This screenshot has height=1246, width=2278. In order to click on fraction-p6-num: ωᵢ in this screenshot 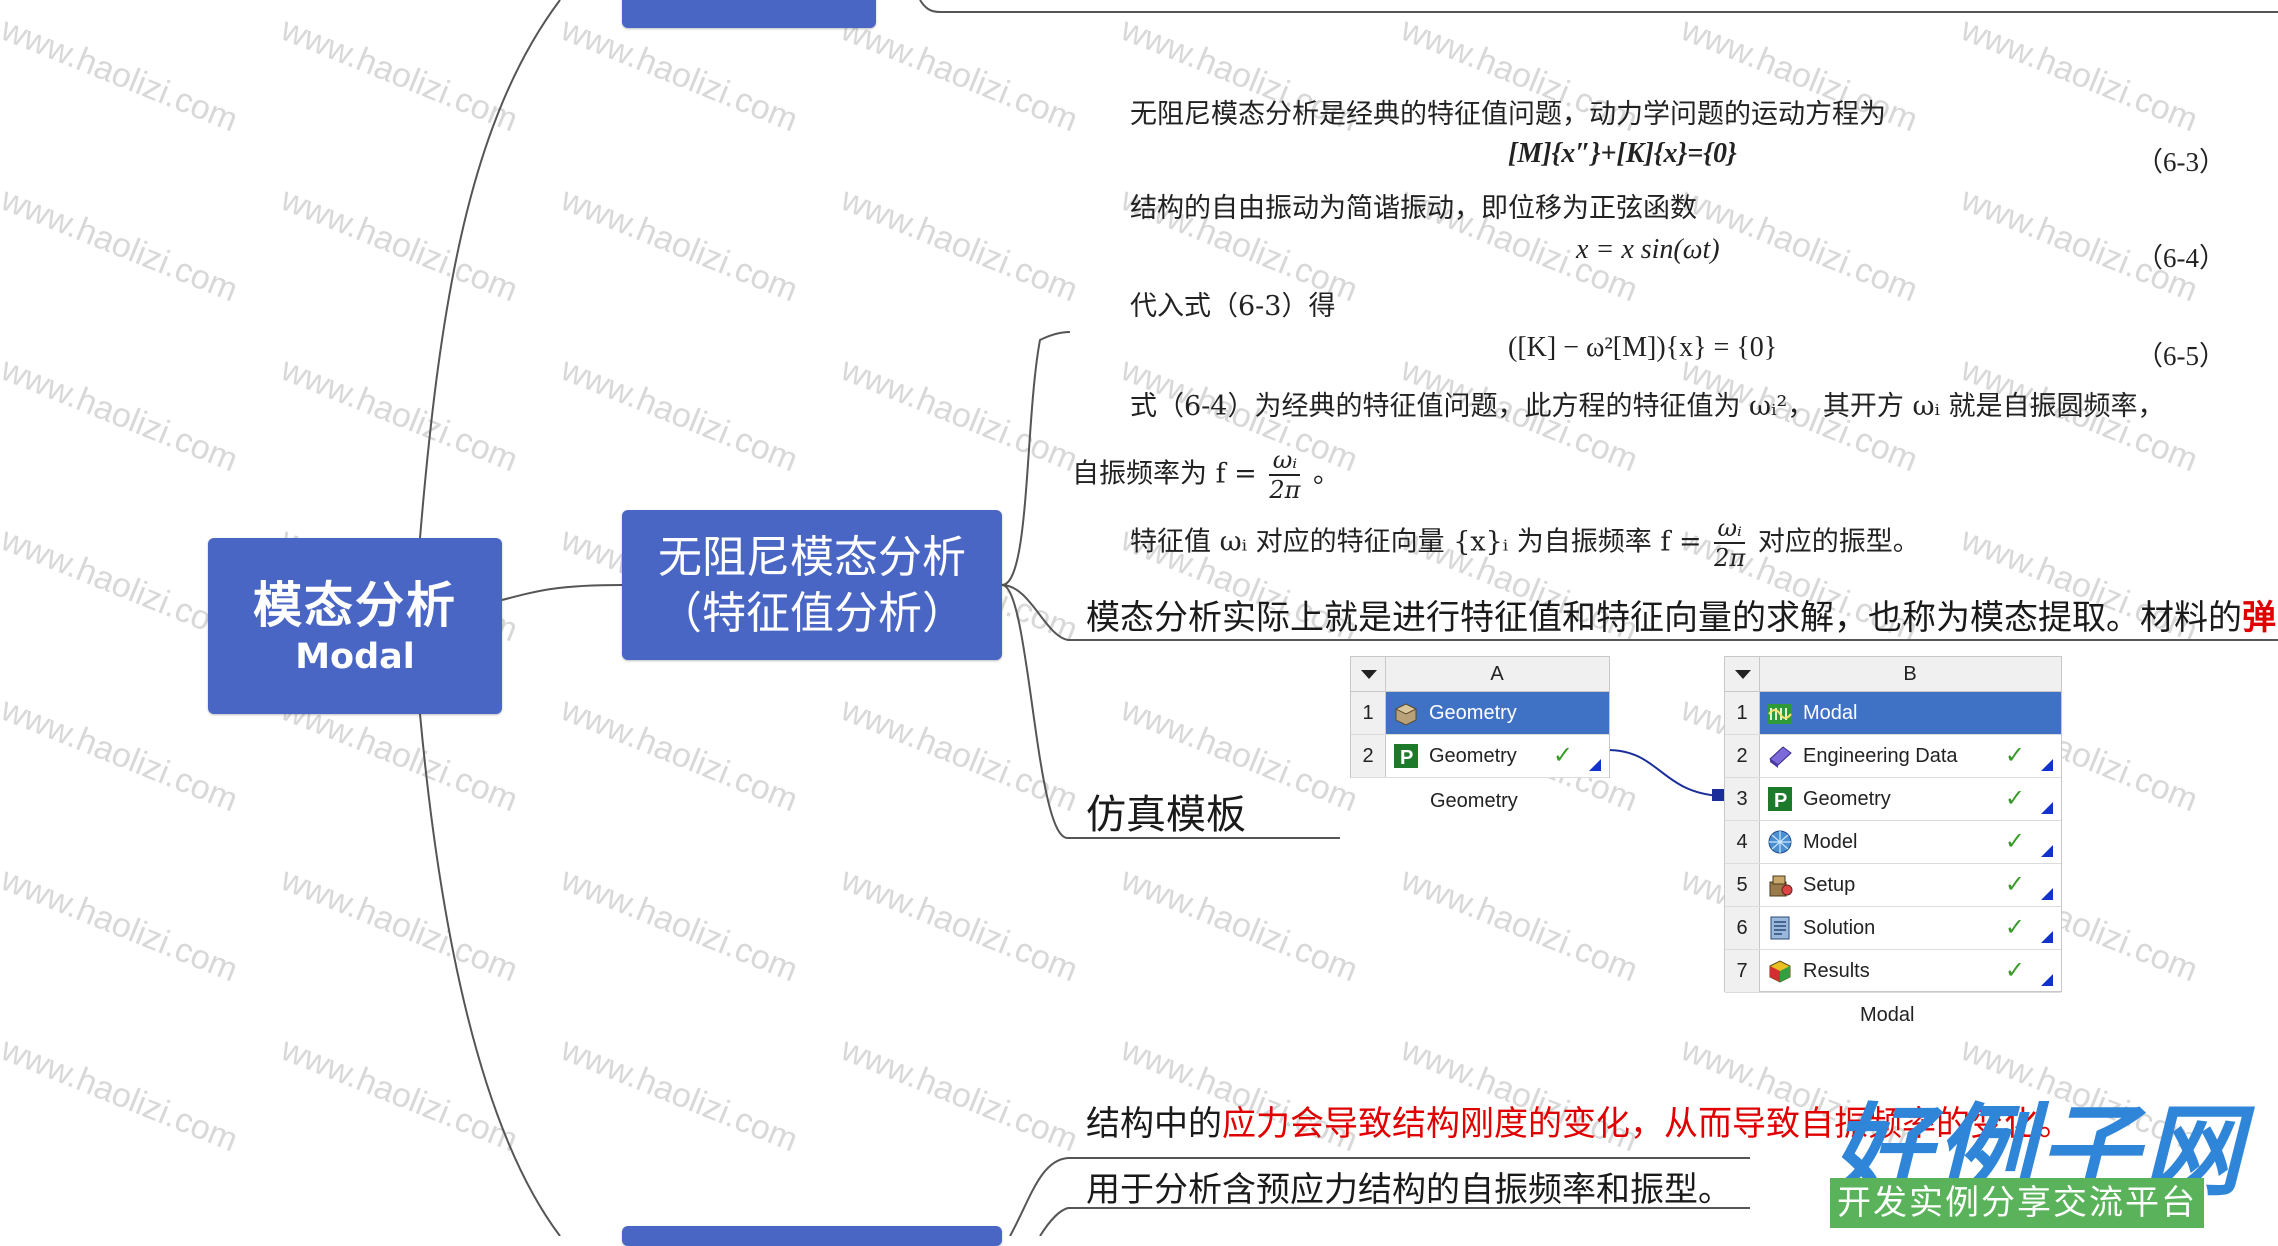, I will do `click(1730, 529)`.